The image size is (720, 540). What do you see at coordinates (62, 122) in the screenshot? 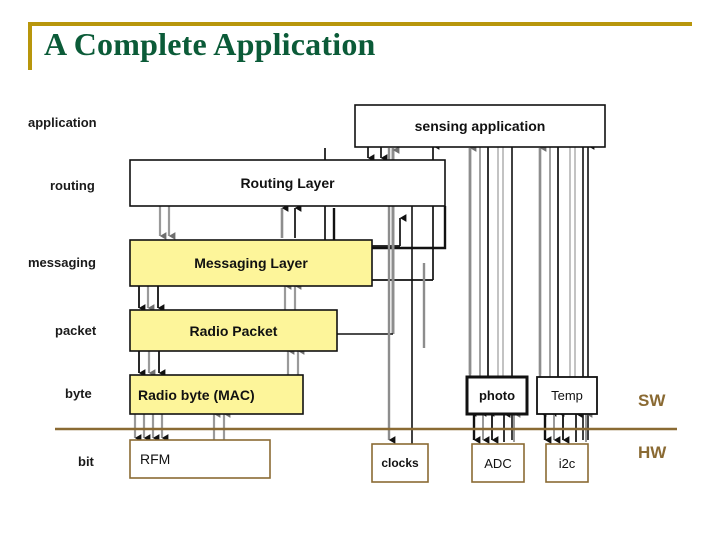
I see `row-label-application: application` at bounding box center [62, 122].